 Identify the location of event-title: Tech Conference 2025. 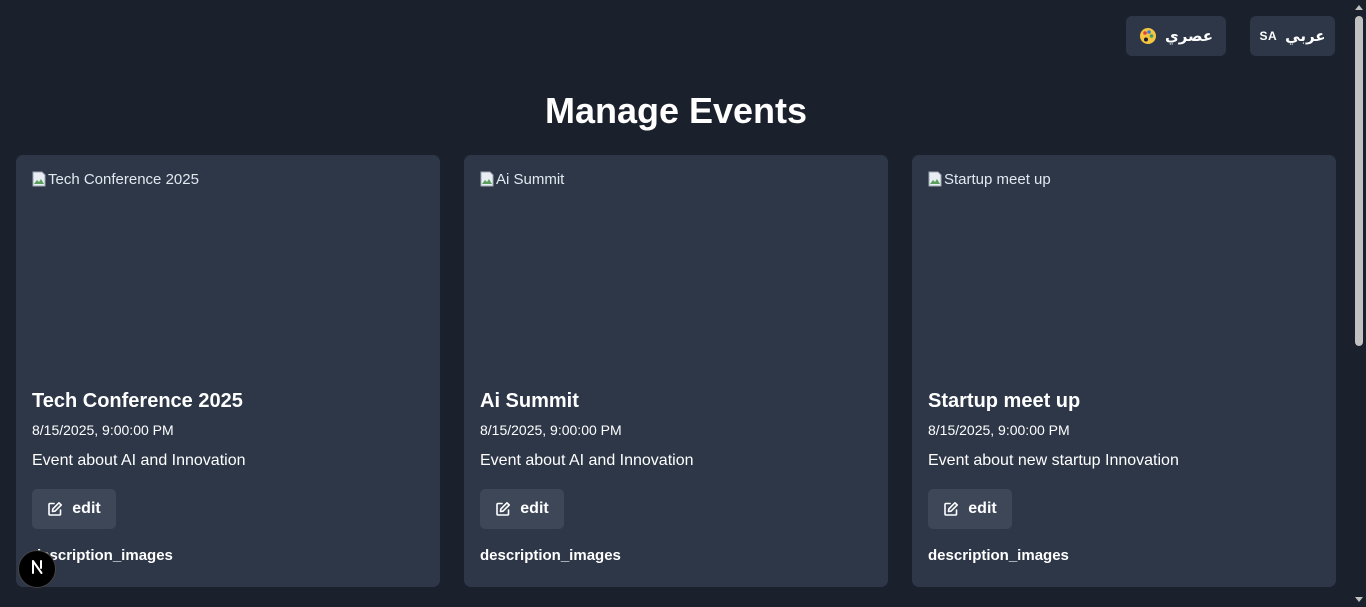
(137, 401).